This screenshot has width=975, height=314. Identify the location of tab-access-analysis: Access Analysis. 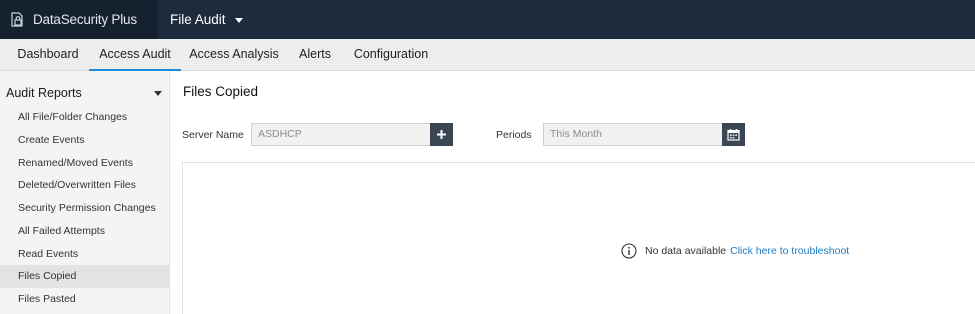
(234, 55).